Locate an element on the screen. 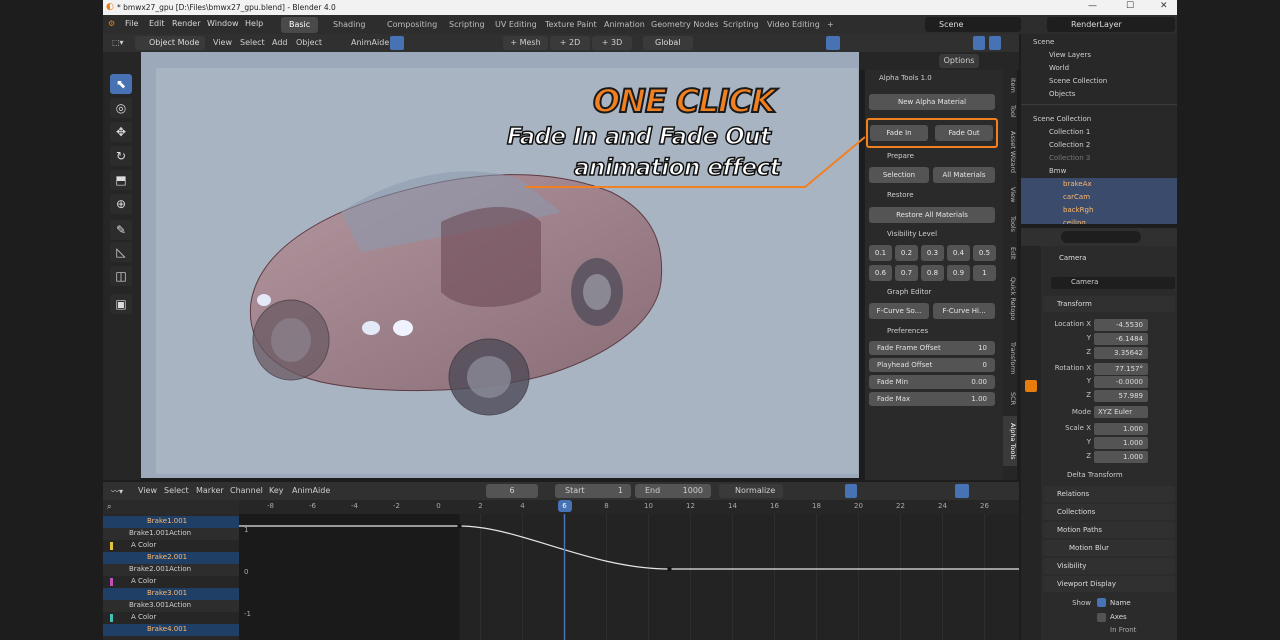  end-frame-field: End 1000 is located at coordinates (673, 491).